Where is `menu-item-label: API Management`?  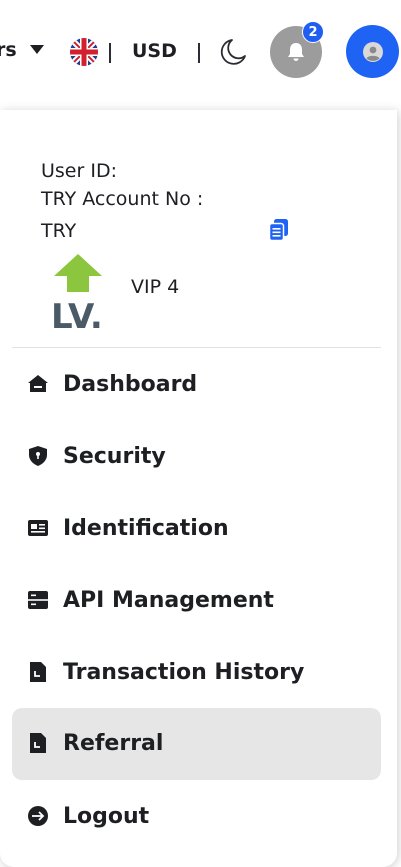 menu-item-label: API Management is located at coordinates (168, 600).